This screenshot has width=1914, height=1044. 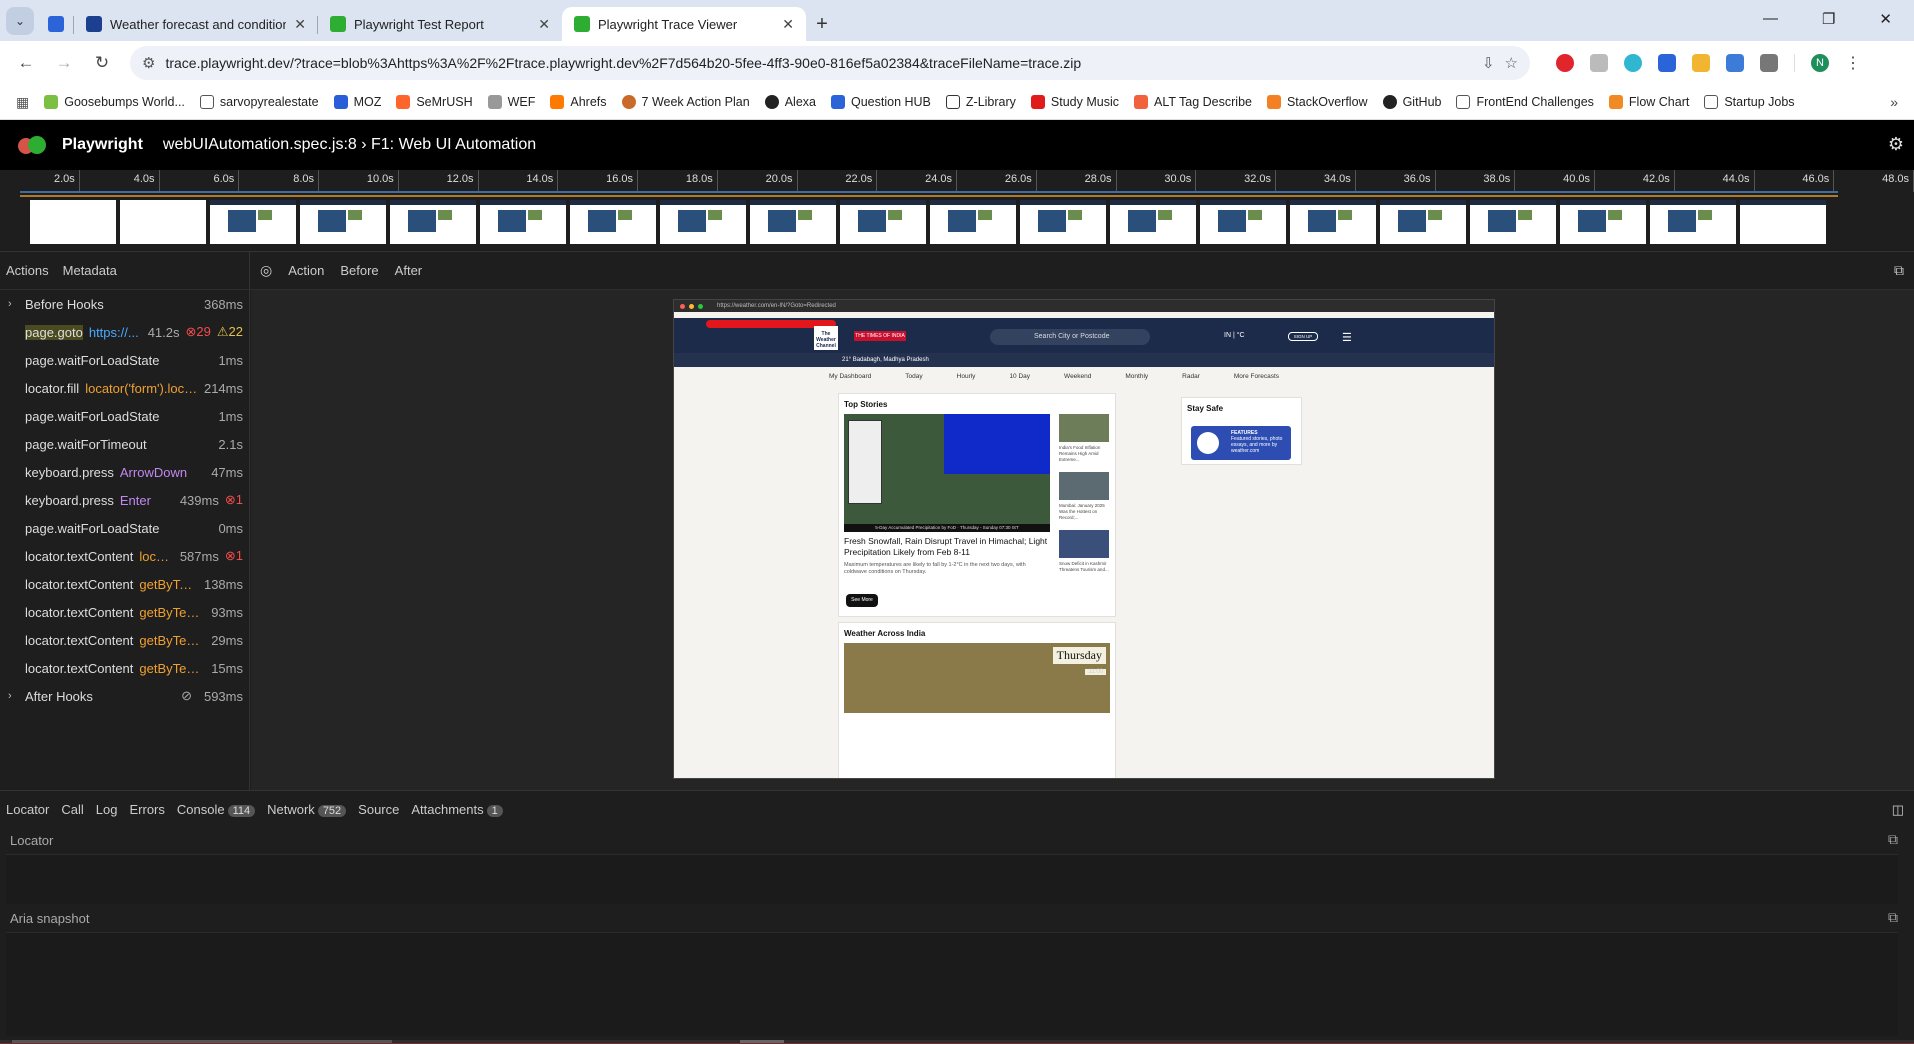 I want to click on tab-pinned, so click(x=57, y=24).